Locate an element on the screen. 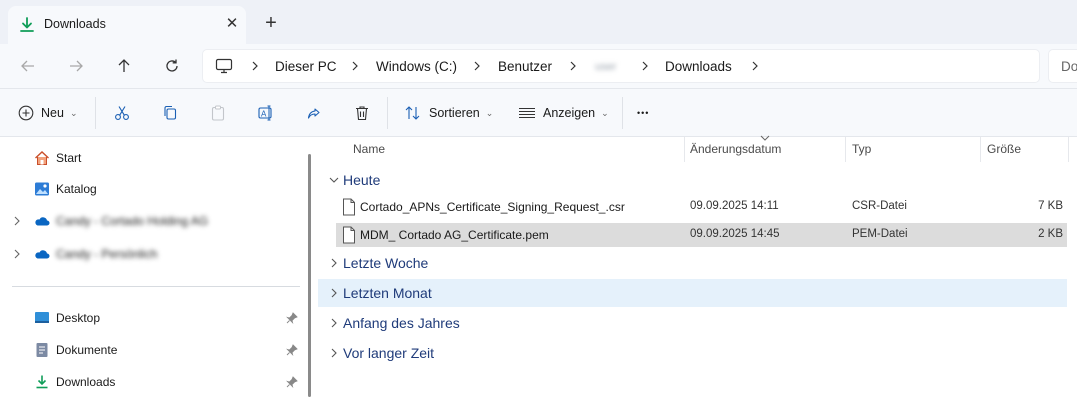 This screenshot has width=1077, height=397. new-tab-button: + is located at coordinates (271, 24).